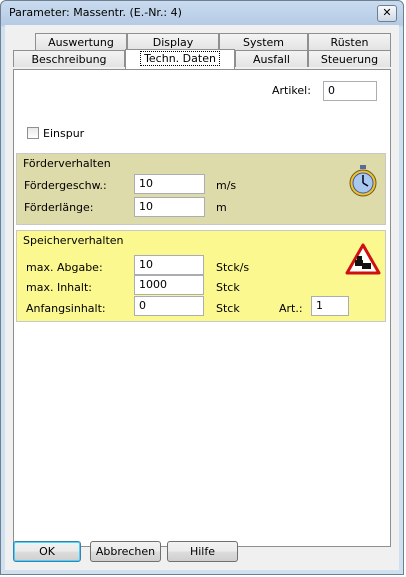 Image resolution: width=406 pixels, height=577 pixels. What do you see at coordinates (363, 181) in the screenshot?
I see `stopwatch-icon` at bounding box center [363, 181].